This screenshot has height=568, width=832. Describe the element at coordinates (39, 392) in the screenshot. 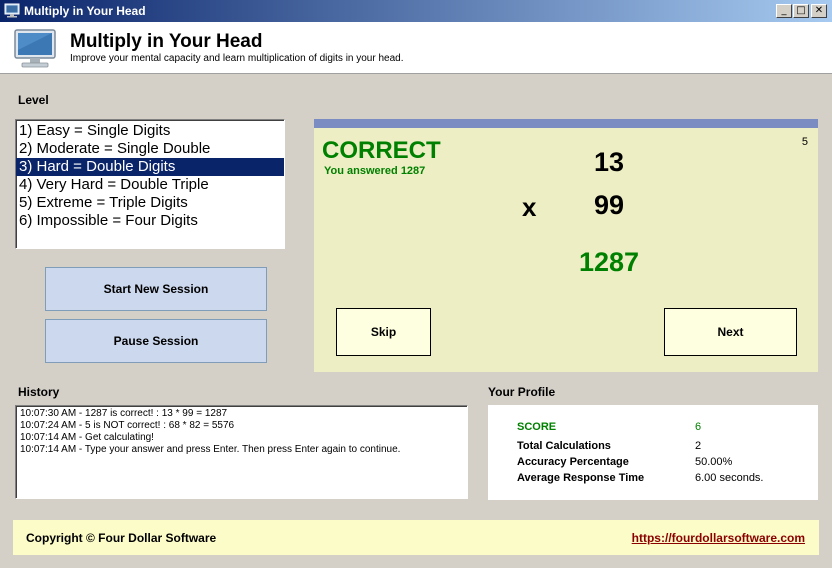

I see `history-label: History` at that location.